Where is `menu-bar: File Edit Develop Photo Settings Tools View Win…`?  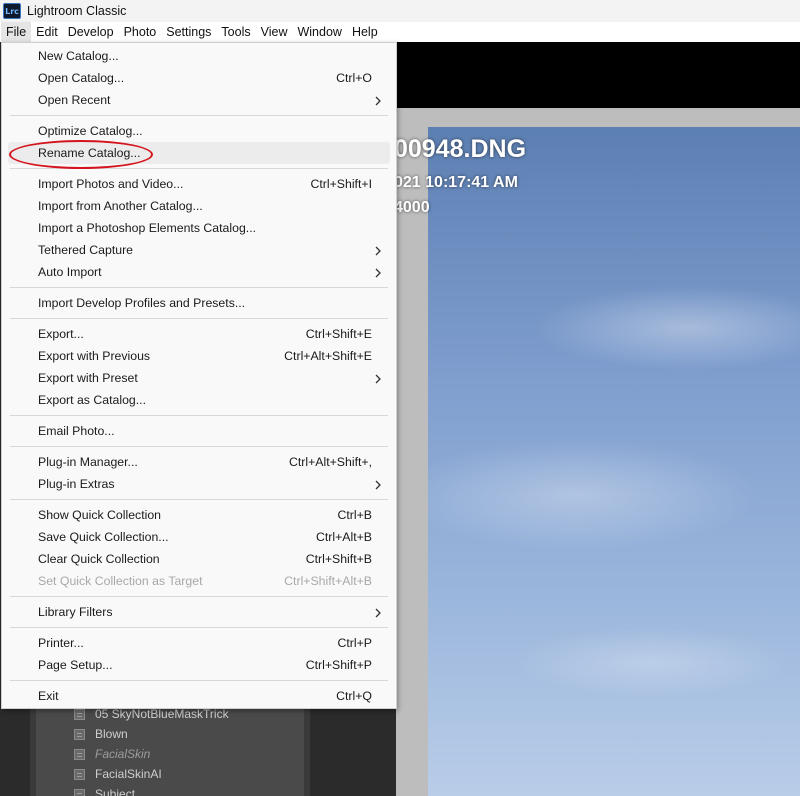
menu-bar: File Edit Develop Photo Settings Tools View Win… is located at coordinates (400, 32).